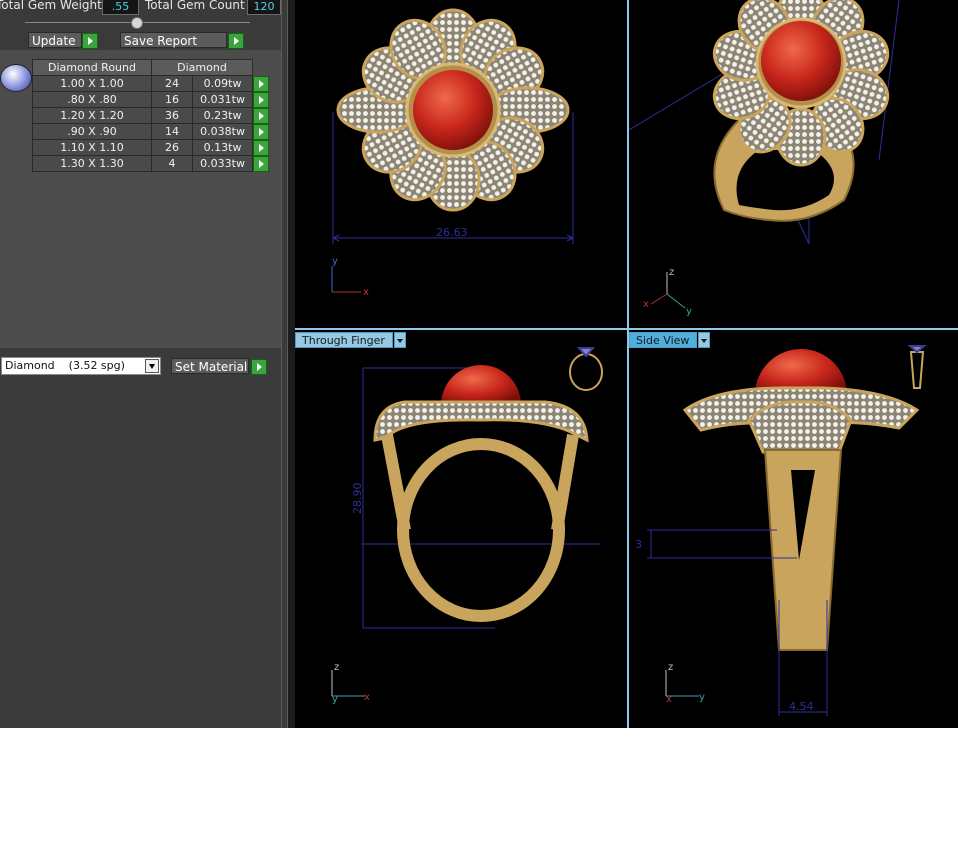  Describe the element at coordinates (626, 329) in the screenshot. I see `viewport-divider-horizontal` at that location.